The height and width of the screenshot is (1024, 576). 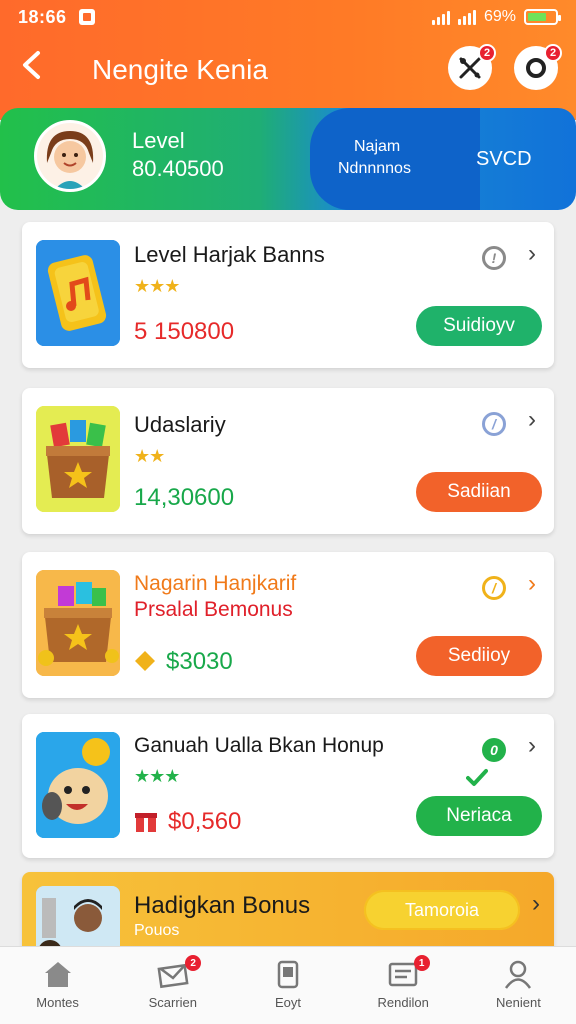 I want to click on treasure-box-icon, so click(x=78, y=459).